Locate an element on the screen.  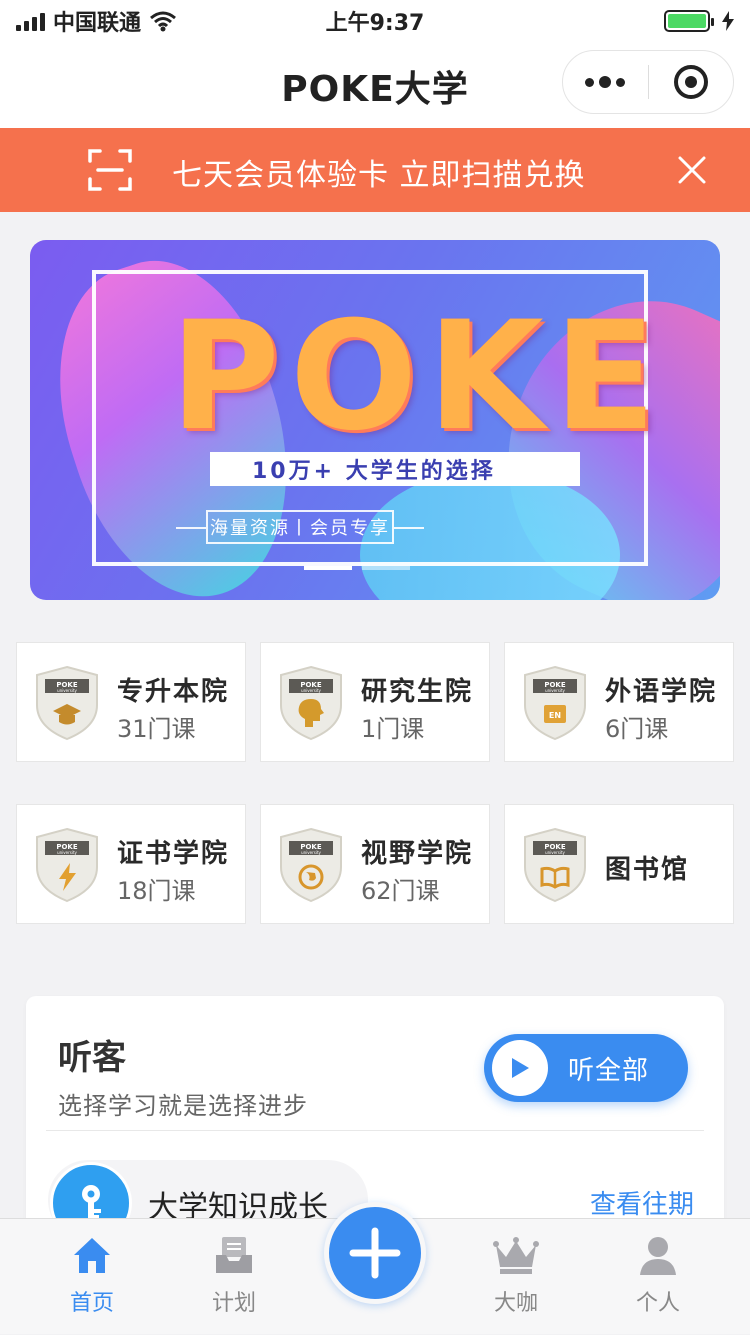
play-all-label: 听全部 is located at coordinates (609, 1070).